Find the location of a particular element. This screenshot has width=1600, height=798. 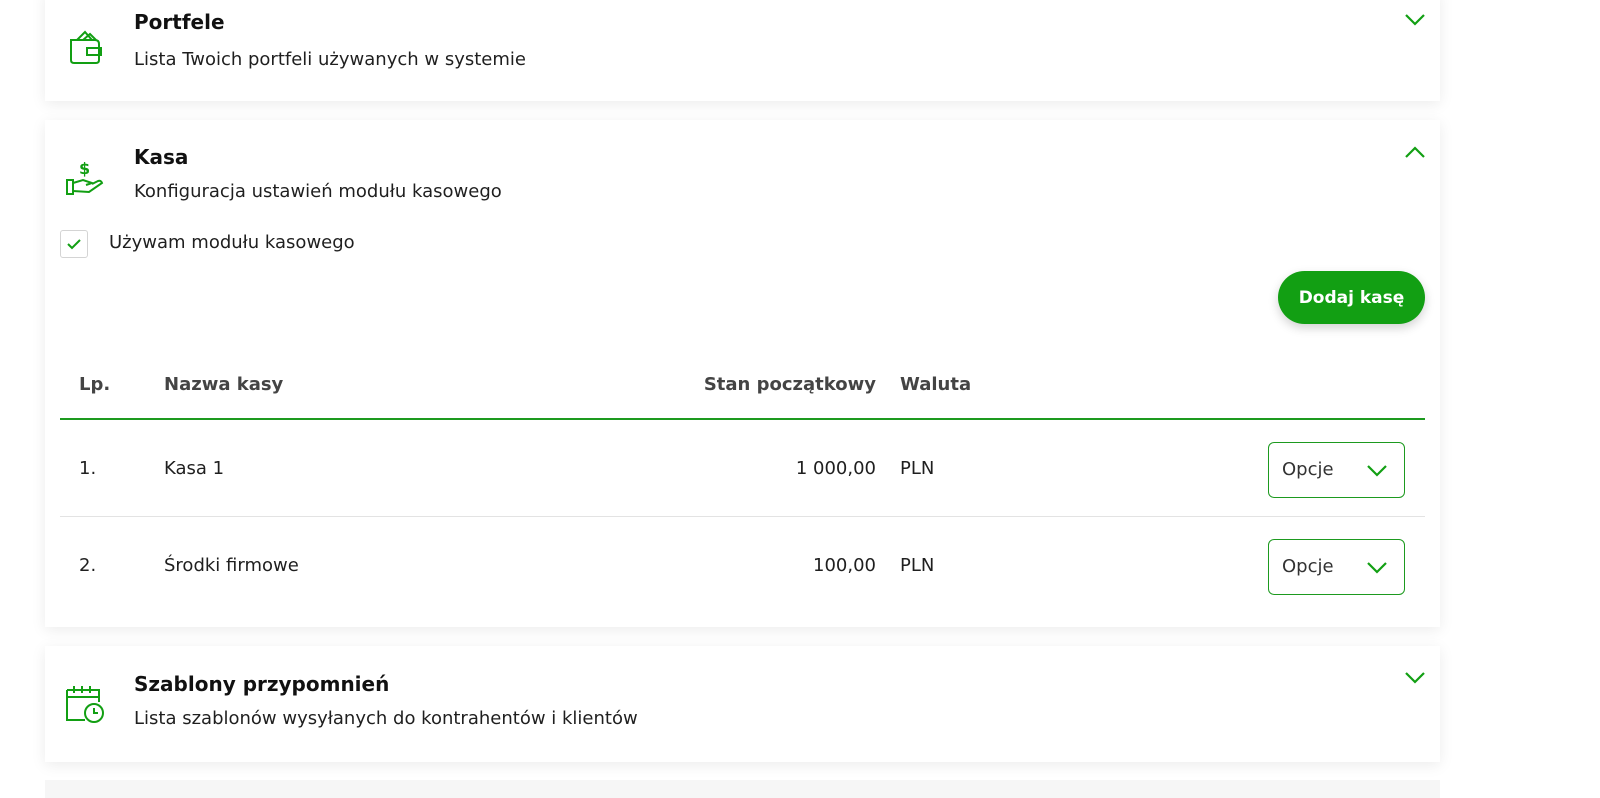

cell-start-balance: 1 000,00 is located at coordinates (835, 468).